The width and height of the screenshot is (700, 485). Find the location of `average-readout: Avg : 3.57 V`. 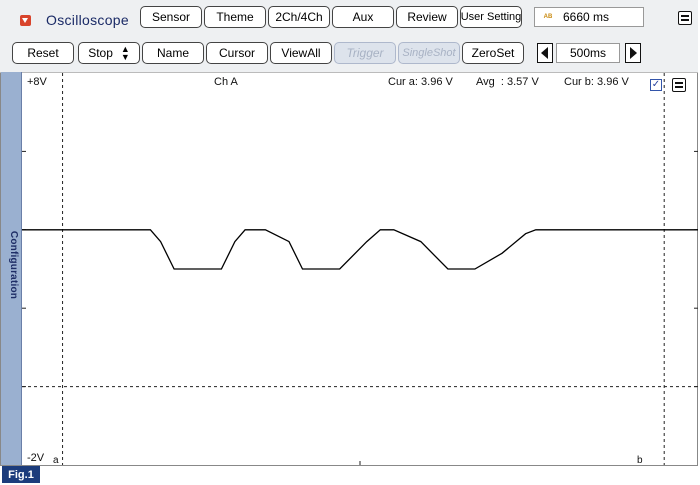

average-readout: Avg : 3.57 V is located at coordinates (507, 82).